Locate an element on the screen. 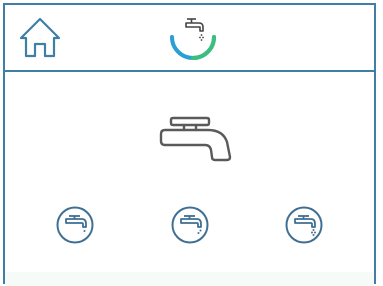  home-button is located at coordinates (40, 37).